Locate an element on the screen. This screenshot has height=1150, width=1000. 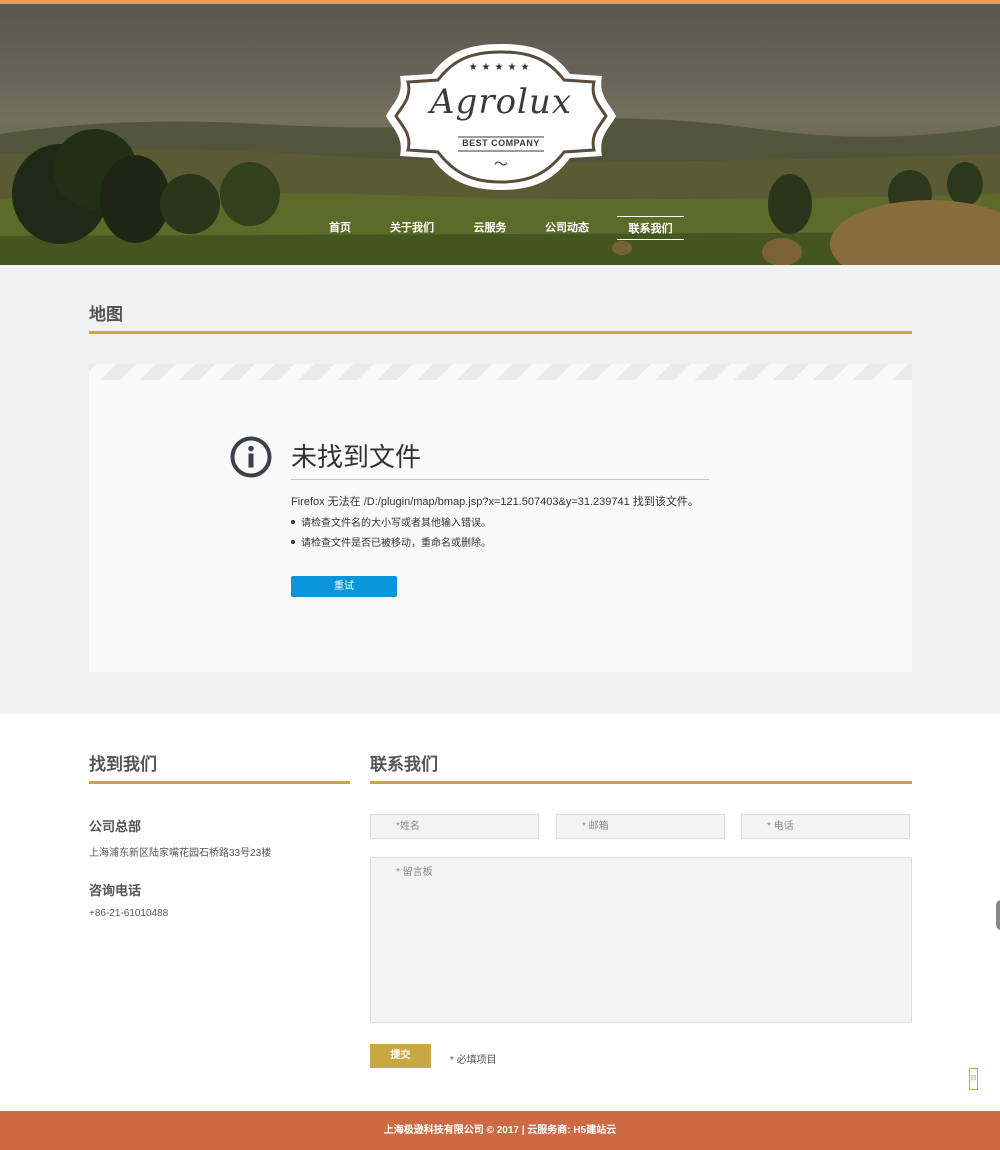
nav-item-home: 首页 is located at coordinates (340, 228).